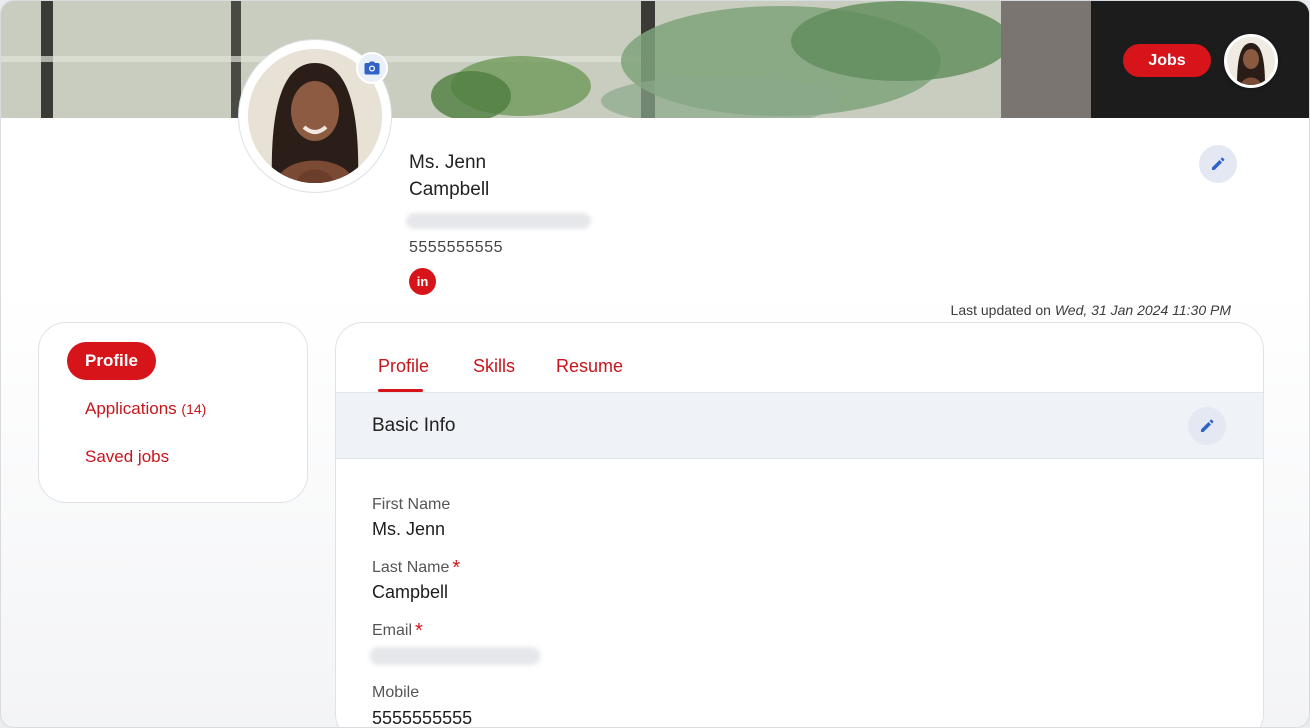 This screenshot has width=1310, height=728. What do you see at coordinates (799, 358) in the screenshot?
I see `profile-tabs: Profile Skills Resume` at bounding box center [799, 358].